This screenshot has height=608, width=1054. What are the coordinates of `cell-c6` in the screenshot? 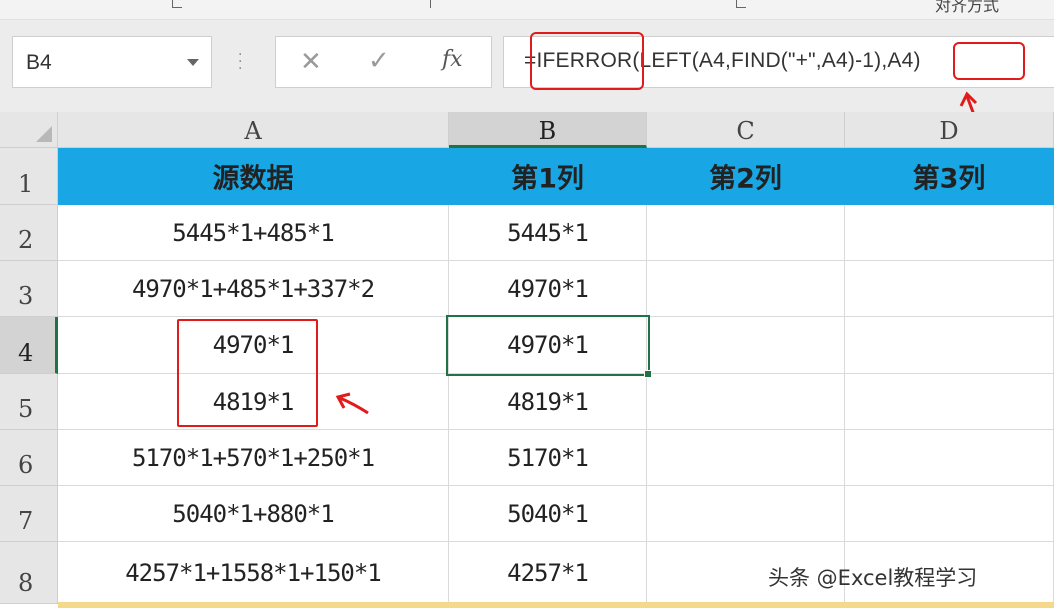 It's located at (746, 458).